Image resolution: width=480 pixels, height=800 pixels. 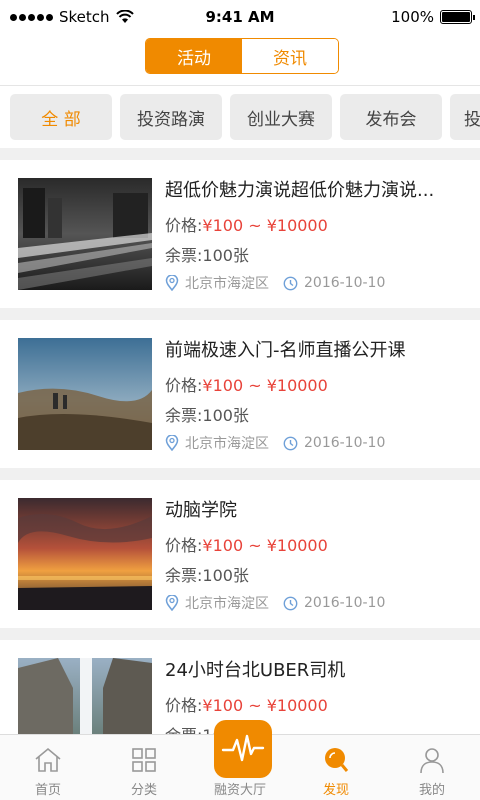 I want to click on category-launch-event: 发布会, so click(x=391, y=117).